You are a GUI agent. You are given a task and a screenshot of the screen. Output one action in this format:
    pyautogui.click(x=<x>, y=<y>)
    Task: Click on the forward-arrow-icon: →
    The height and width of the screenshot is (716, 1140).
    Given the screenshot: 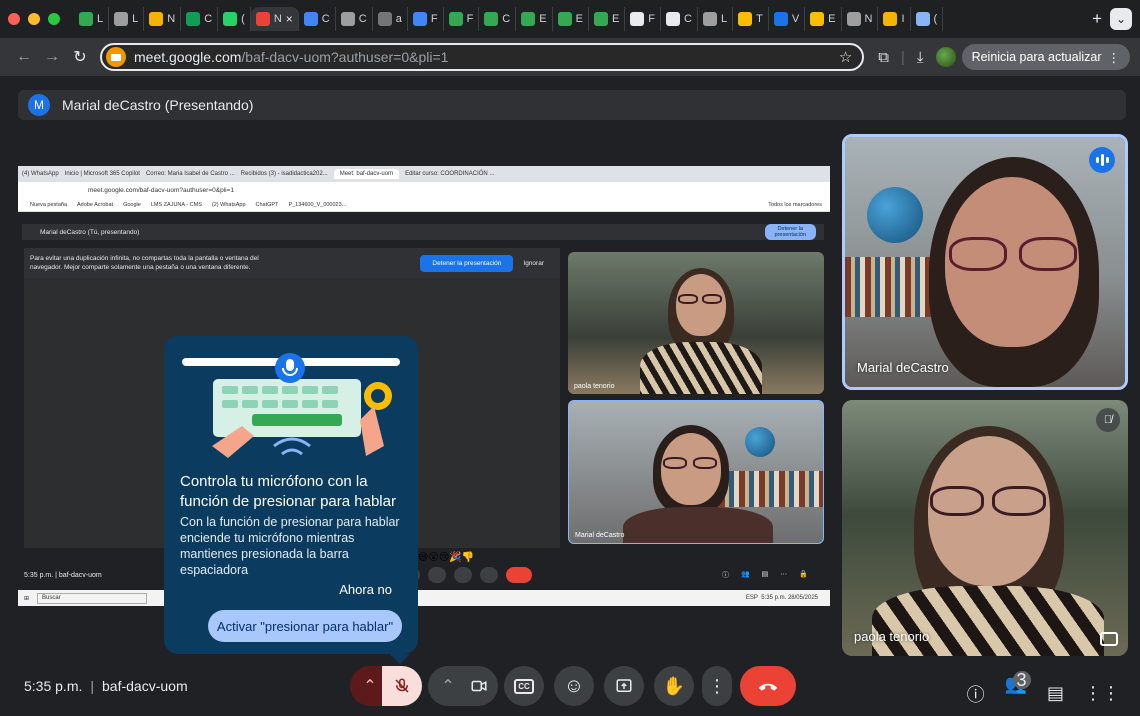 What is the action you would take?
    pyautogui.click(x=52, y=57)
    